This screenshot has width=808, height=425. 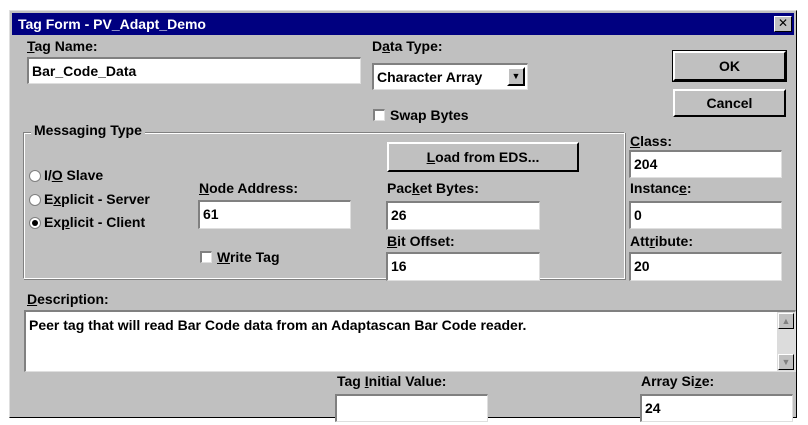 What do you see at coordinates (786, 341) in the screenshot?
I see `description-scrollbar: ▲ ▼` at bounding box center [786, 341].